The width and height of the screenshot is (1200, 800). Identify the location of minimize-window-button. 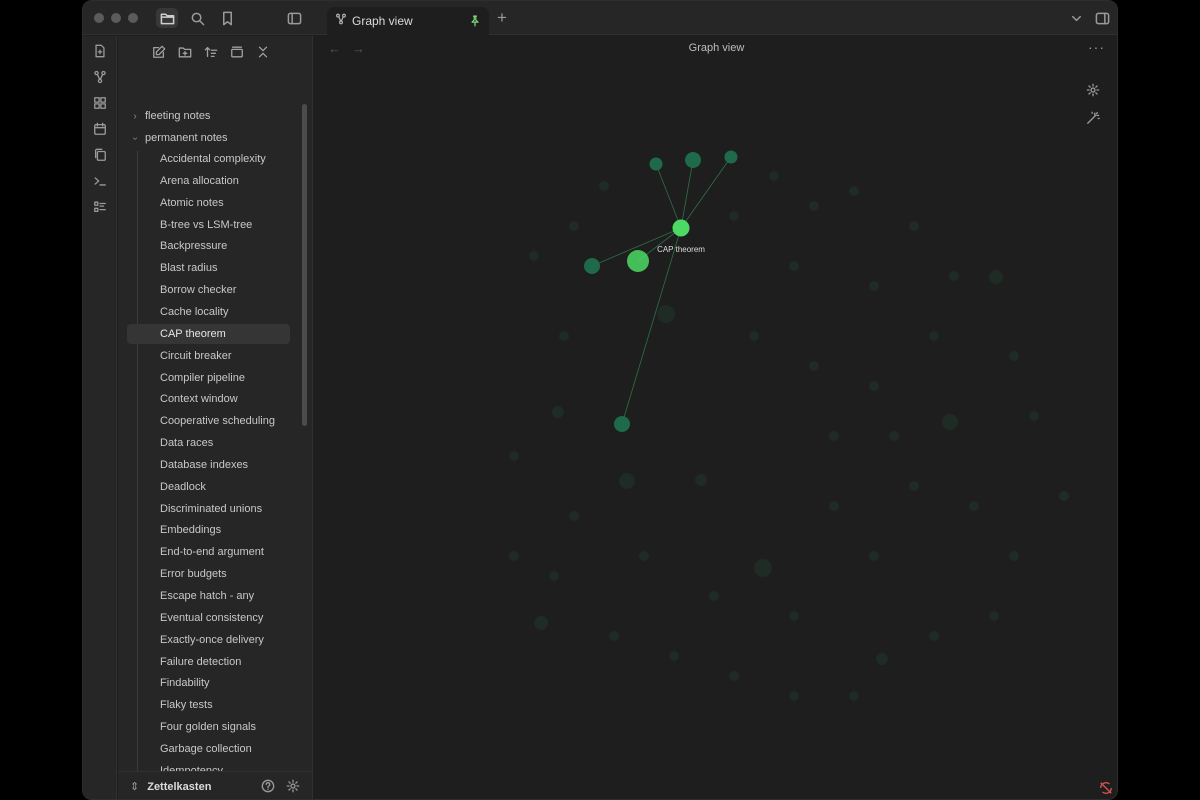
(116, 18).